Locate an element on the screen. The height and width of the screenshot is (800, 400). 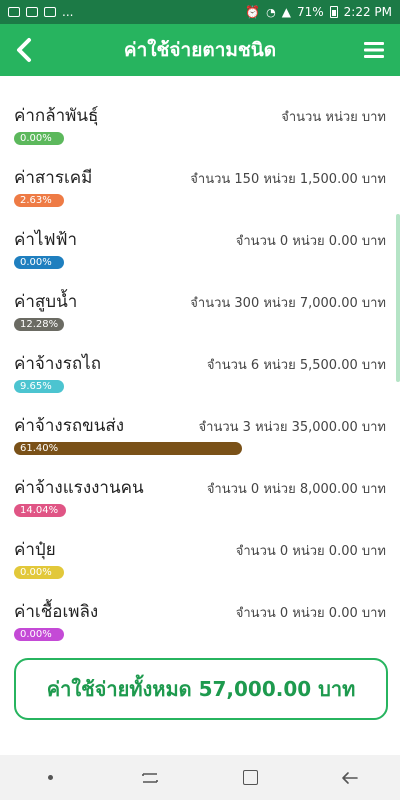
recent-apps-button is located at coordinates (150, 777).